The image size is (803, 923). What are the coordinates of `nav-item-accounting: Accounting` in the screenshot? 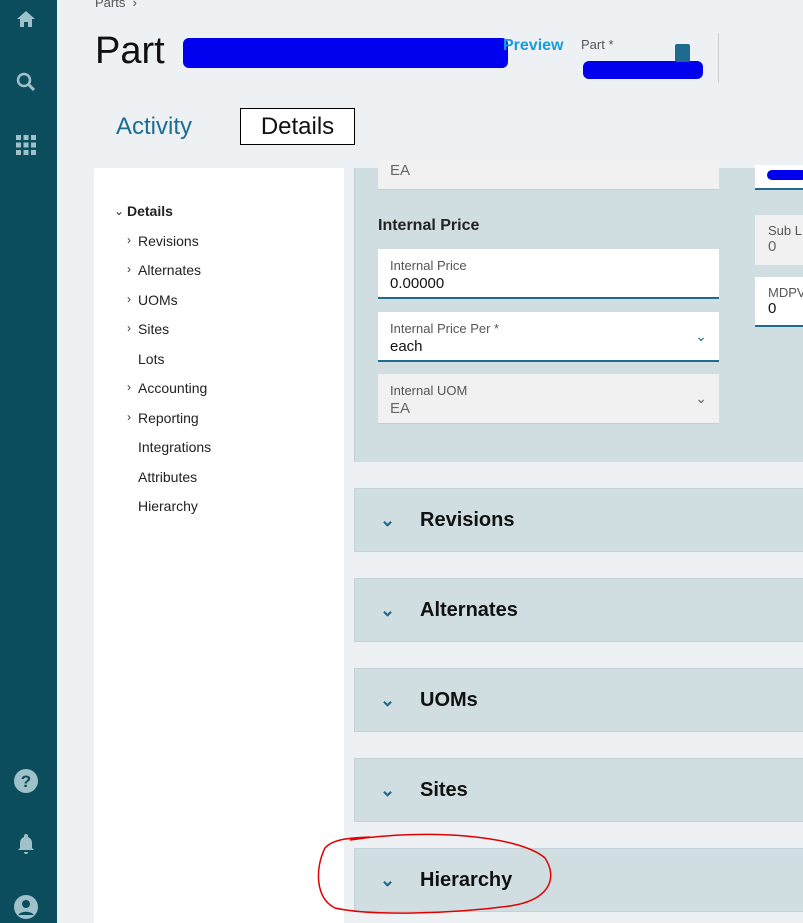 It's located at (172, 388).